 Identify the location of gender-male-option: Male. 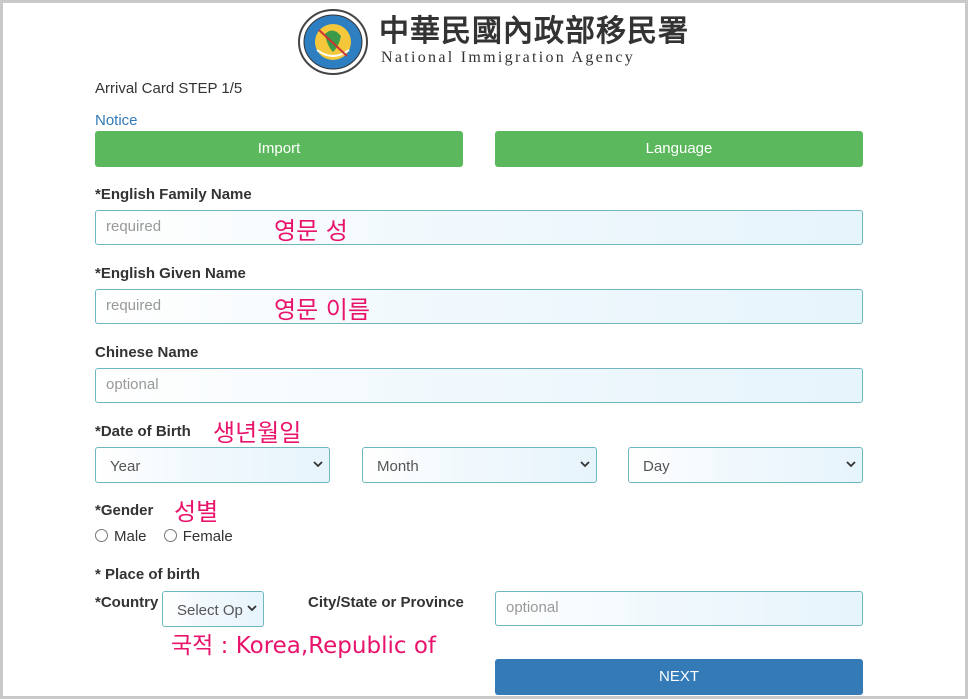
(121, 536).